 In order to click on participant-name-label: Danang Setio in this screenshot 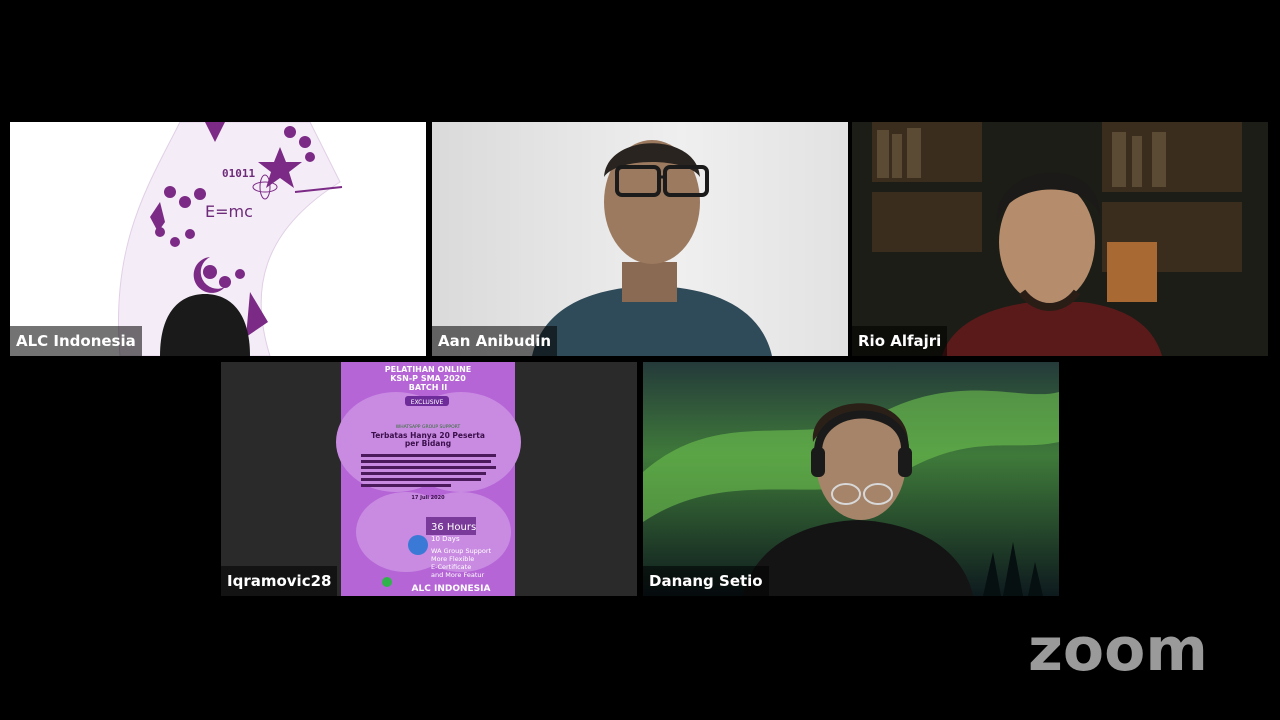, I will do `click(706, 581)`.